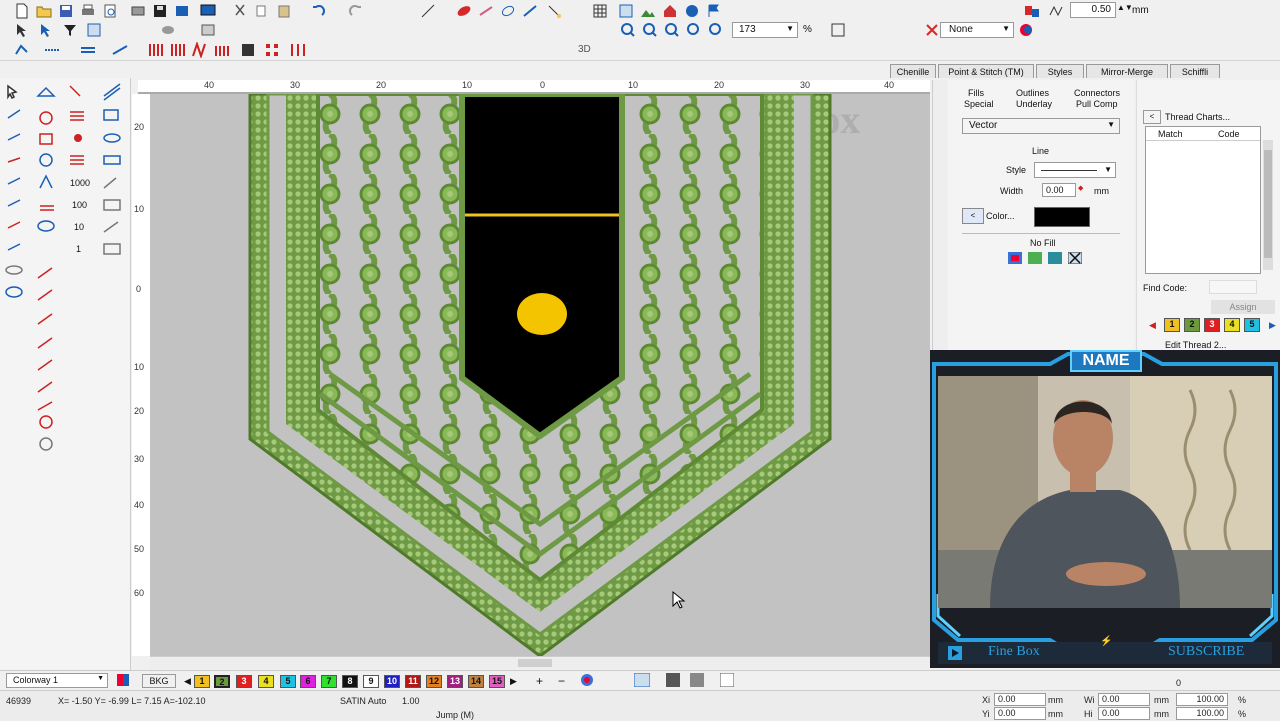  What do you see at coordinates (1192, 325) in the screenshot?
I see `thread-chip: 2` at bounding box center [1192, 325].